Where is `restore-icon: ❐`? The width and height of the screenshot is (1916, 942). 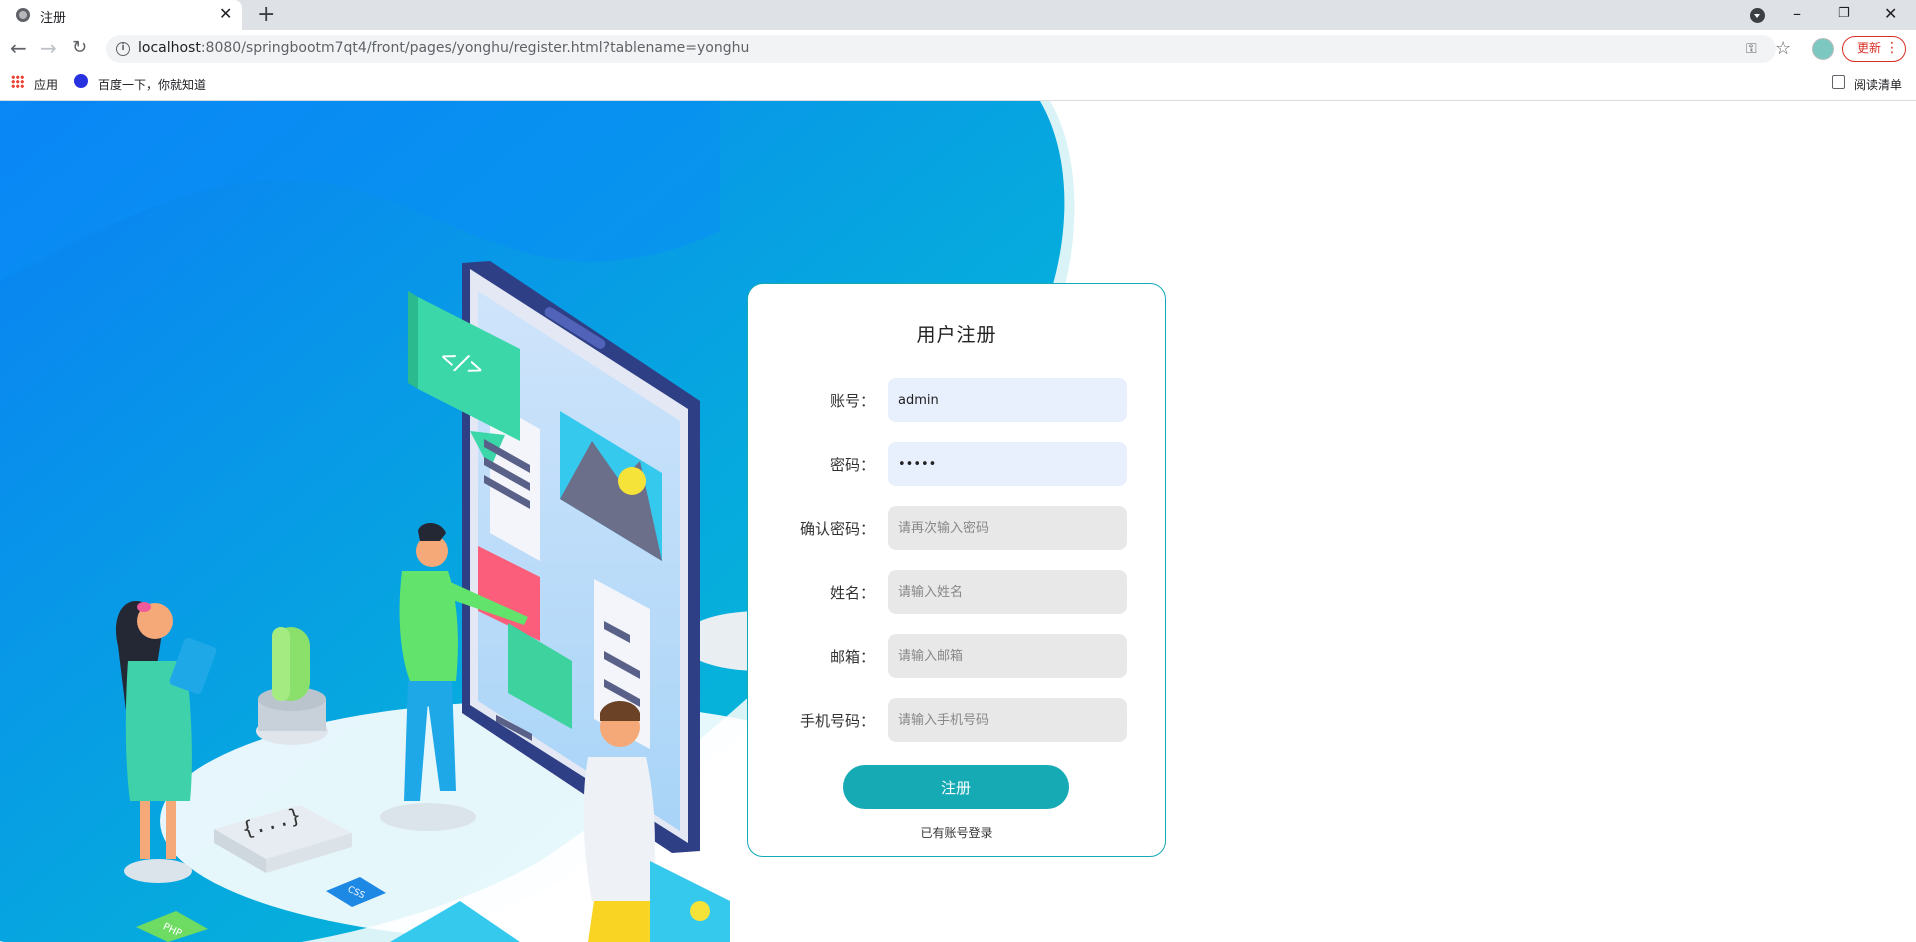 restore-icon: ❐ is located at coordinates (1844, 14).